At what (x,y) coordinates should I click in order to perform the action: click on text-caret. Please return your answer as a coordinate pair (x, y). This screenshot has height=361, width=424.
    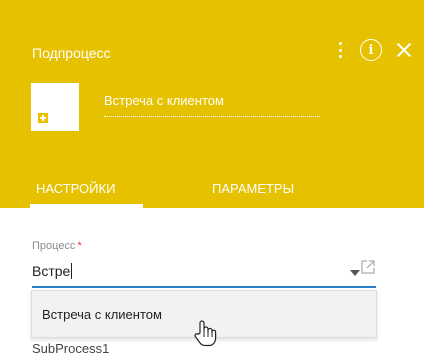
    Looking at the image, I should click on (72, 271).